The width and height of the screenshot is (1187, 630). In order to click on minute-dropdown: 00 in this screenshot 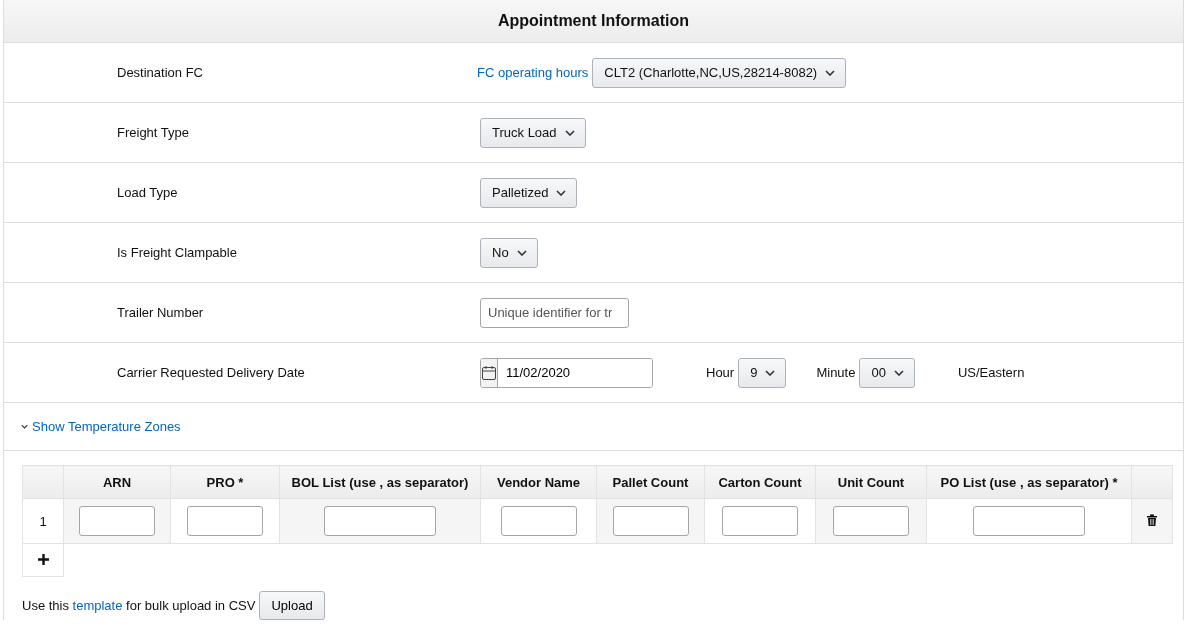, I will do `click(887, 372)`.